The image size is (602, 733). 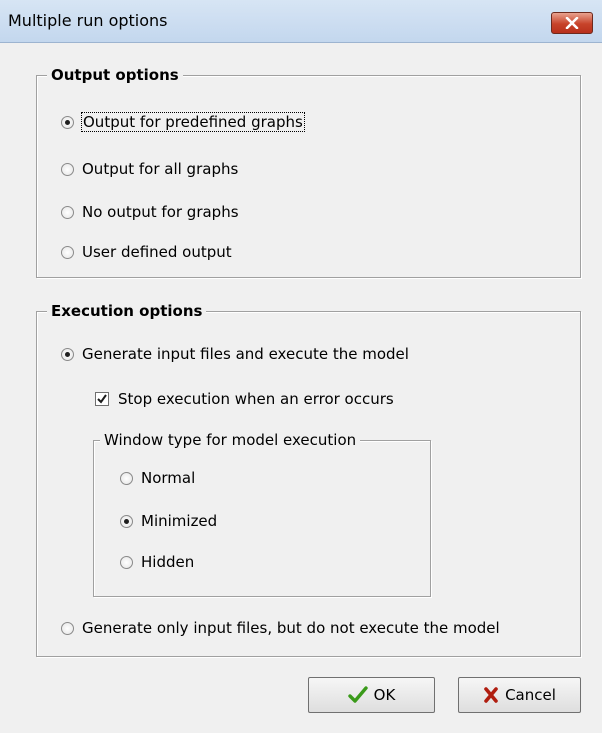 What do you see at coordinates (160, 169) in the screenshot?
I see `radio-label: Output for all graphs` at bounding box center [160, 169].